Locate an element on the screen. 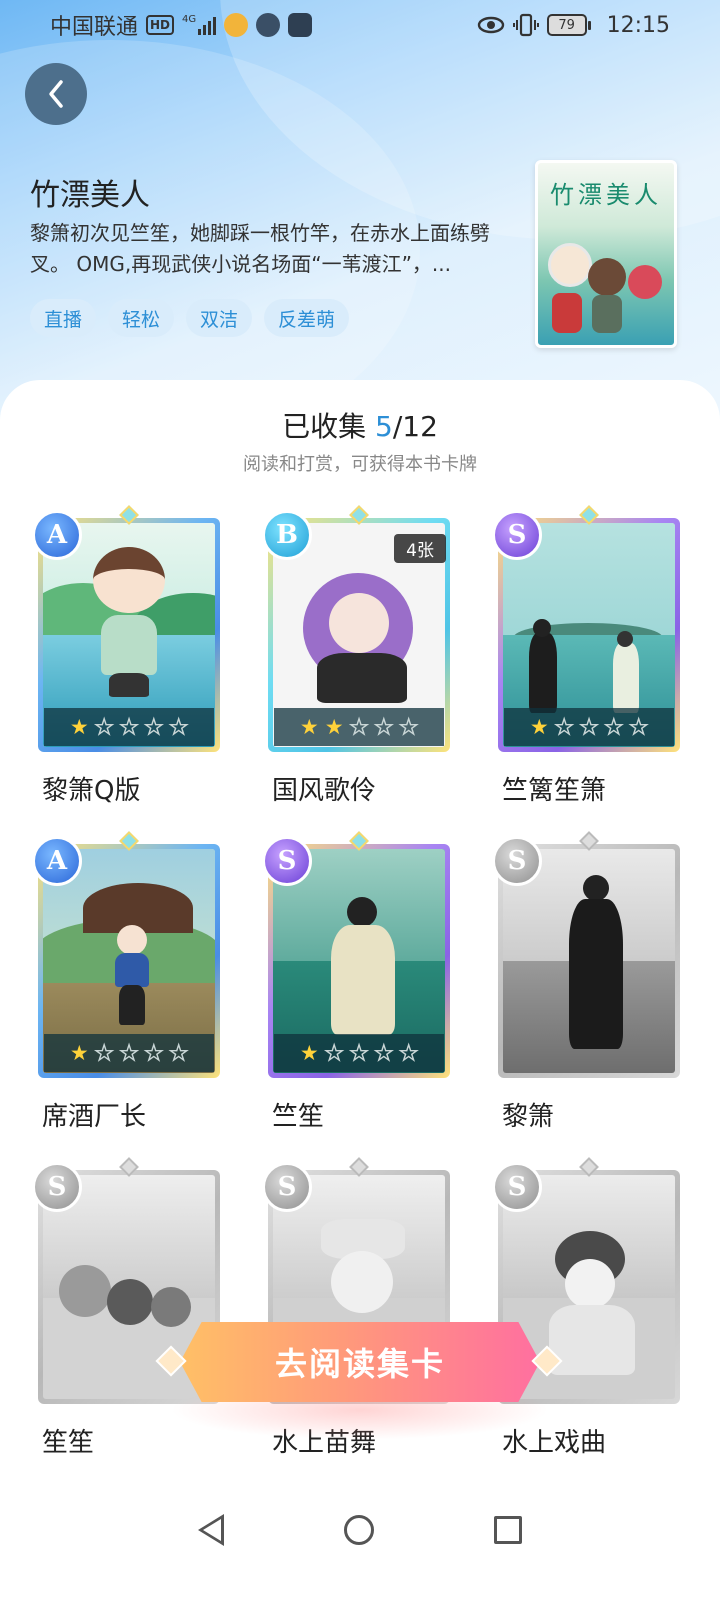 Image resolution: width=720 pixels, height=1600 pixels. nav-home-icon is located at coordinates (359, 1530).